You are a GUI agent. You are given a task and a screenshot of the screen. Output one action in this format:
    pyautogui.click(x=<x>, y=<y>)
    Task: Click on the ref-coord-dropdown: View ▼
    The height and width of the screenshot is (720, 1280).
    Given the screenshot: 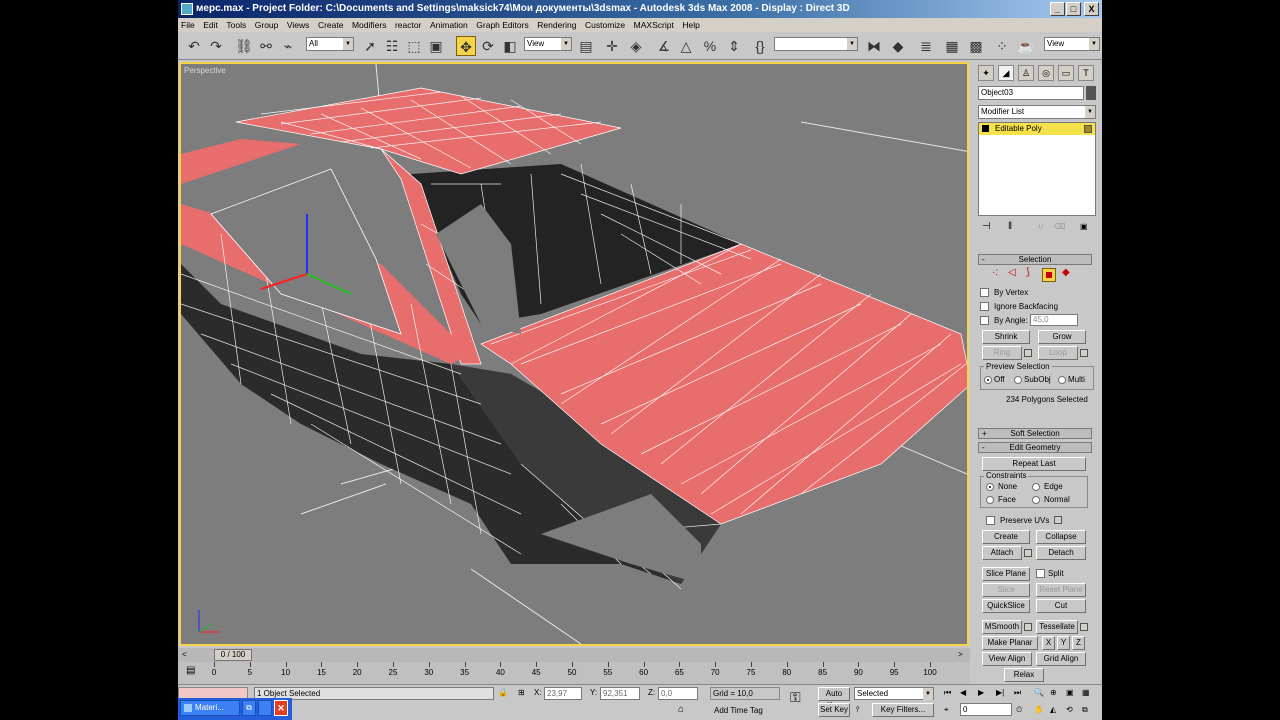 What is the action you would take?
    pyautogui.click(x=548, y=44)
    